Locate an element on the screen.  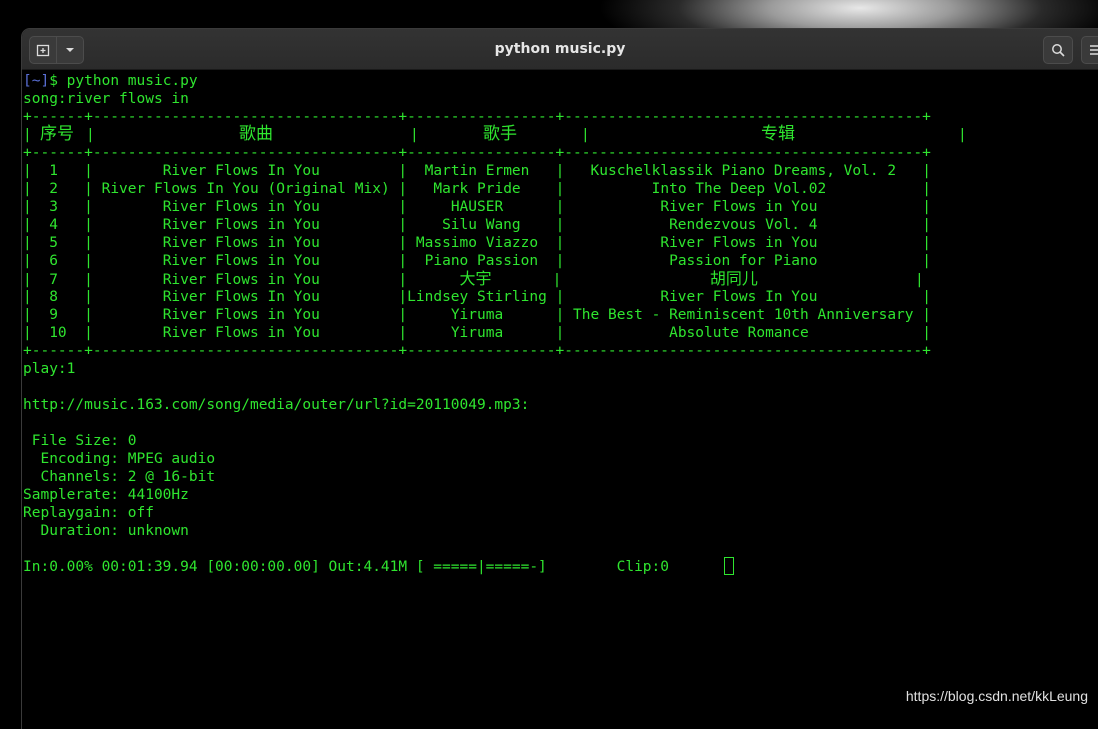
info-replaygain: Replaygain: off is located at coordinates (88, 513).